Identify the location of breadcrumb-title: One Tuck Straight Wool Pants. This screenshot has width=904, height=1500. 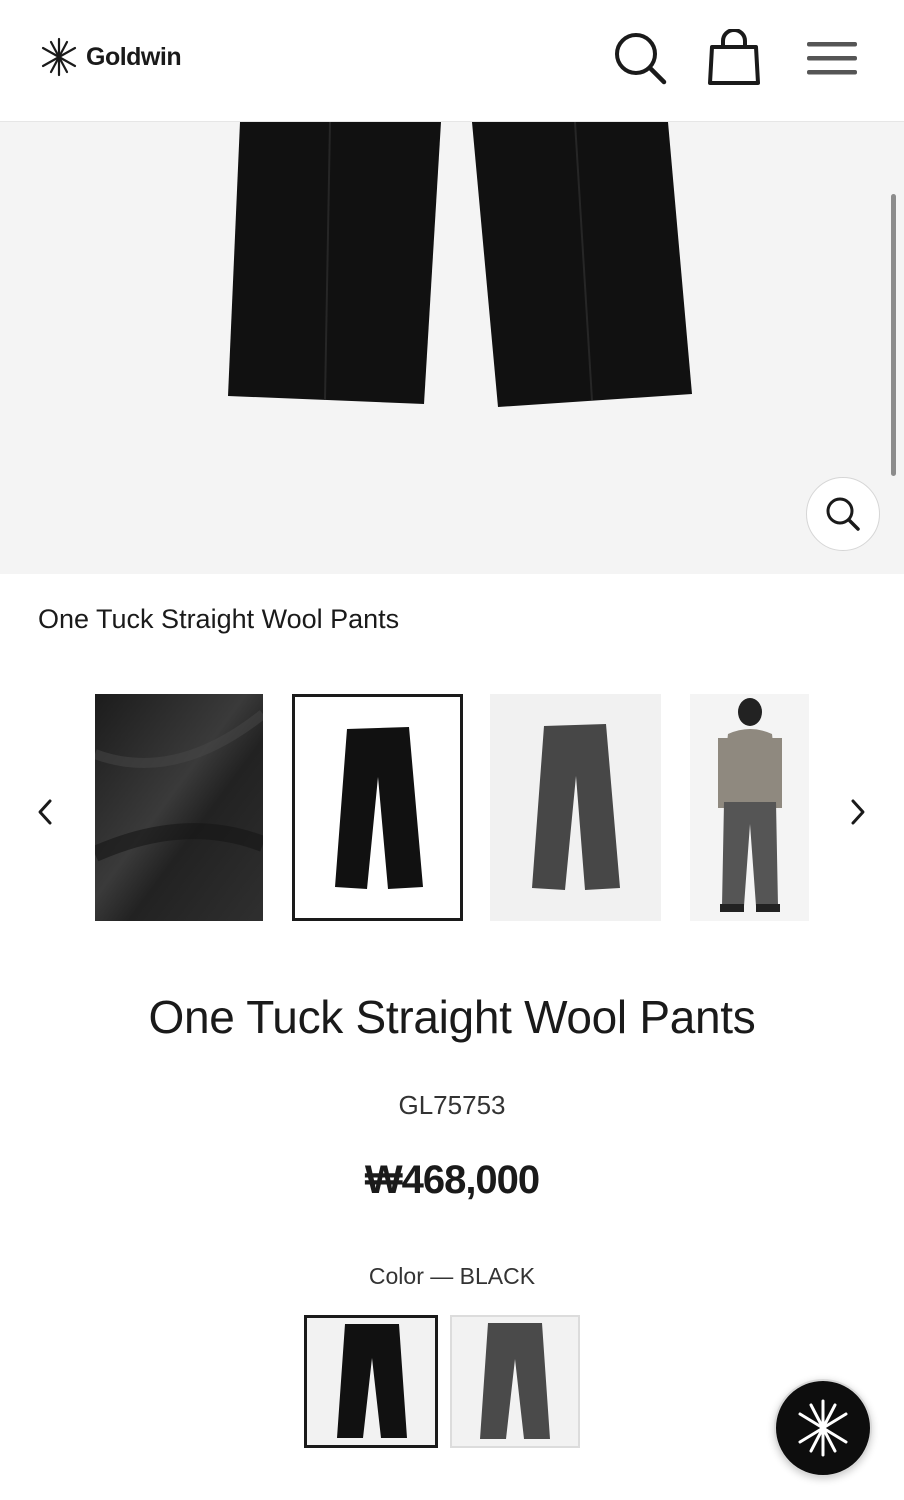
(219, 619).